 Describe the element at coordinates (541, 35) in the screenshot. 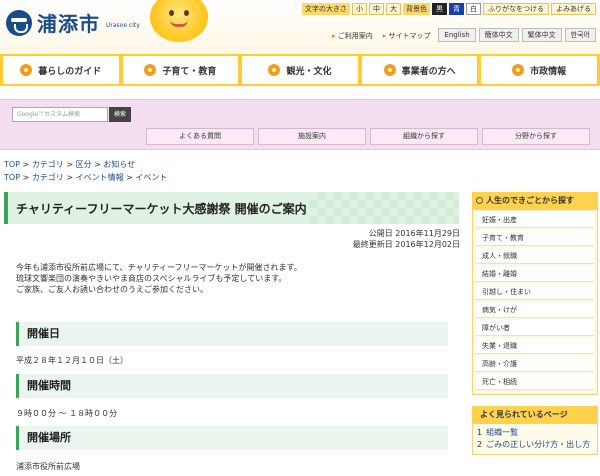

I see `lang-traditional-chinese: 繁体中文` at that location.